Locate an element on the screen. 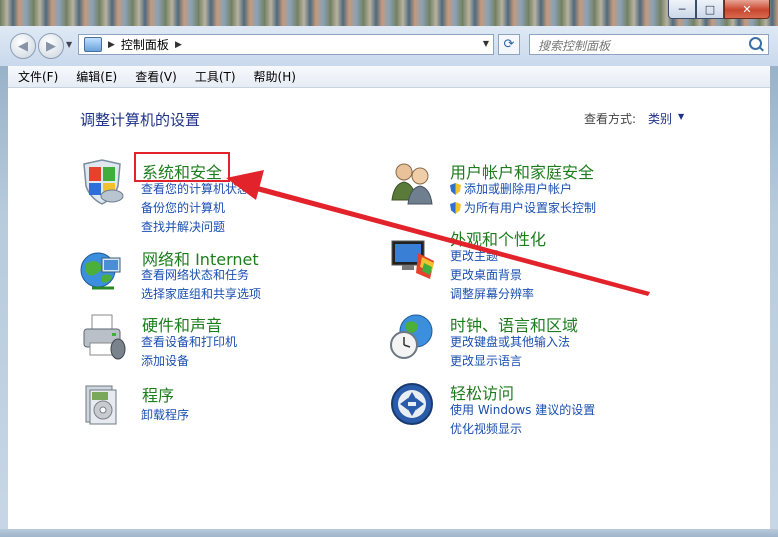 This screenshot has height=537, width=778. address-dropdown-icon: ▼ is located at coordinates (486, 43).